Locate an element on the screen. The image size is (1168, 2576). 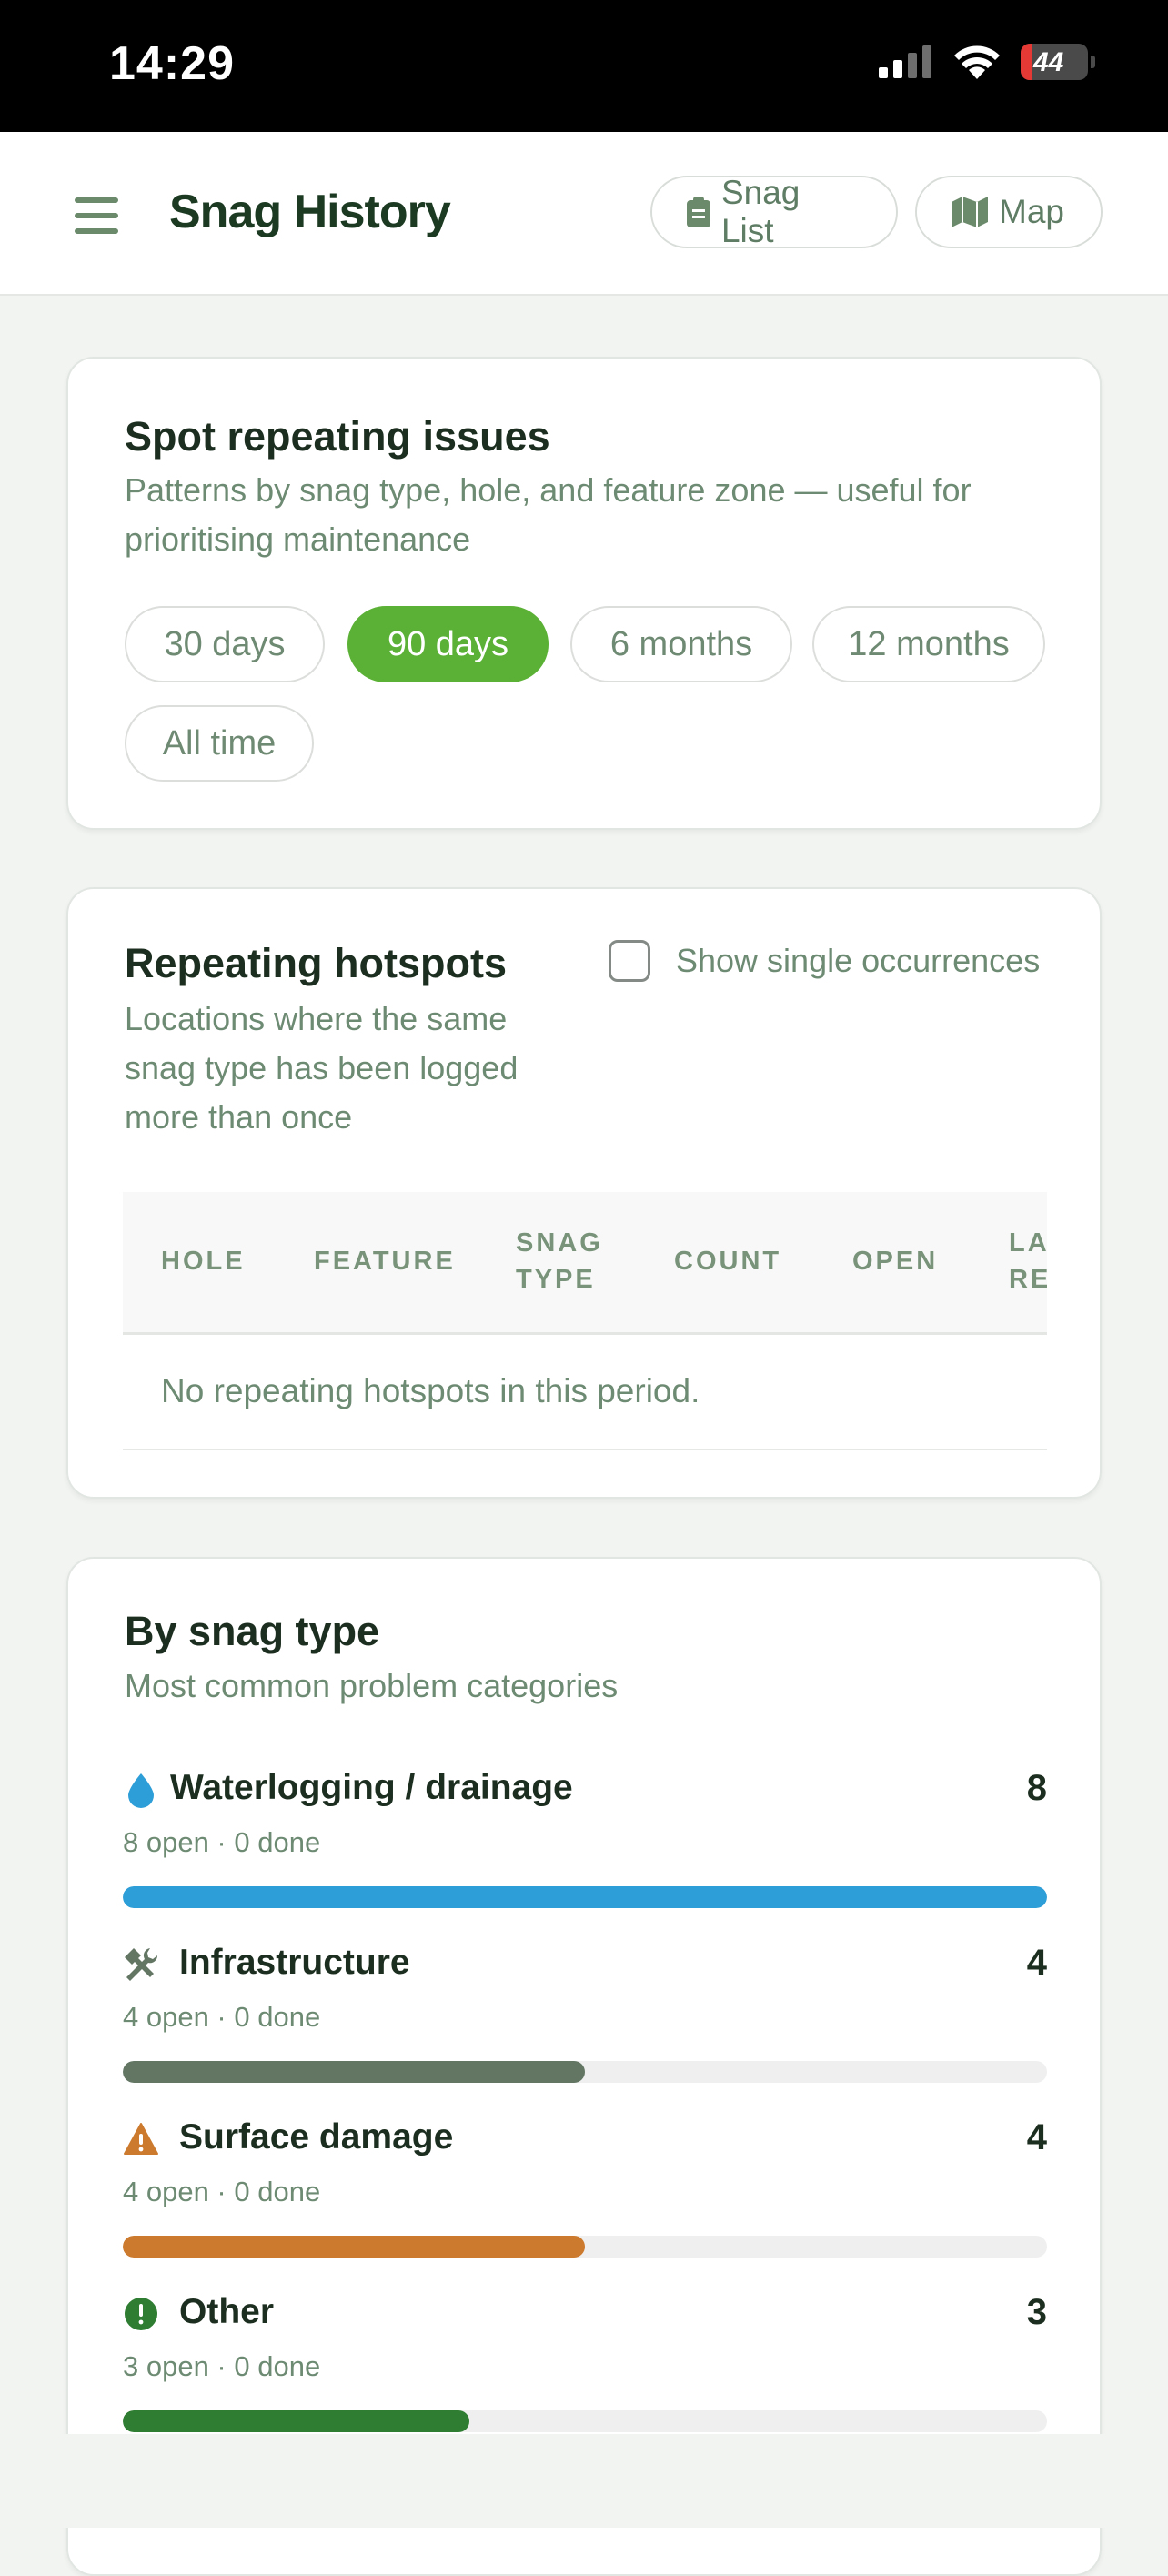
snag-type-row-surface-damage: Surface damage 4 4 open · 0 done is located at coordinates (585, 2195).